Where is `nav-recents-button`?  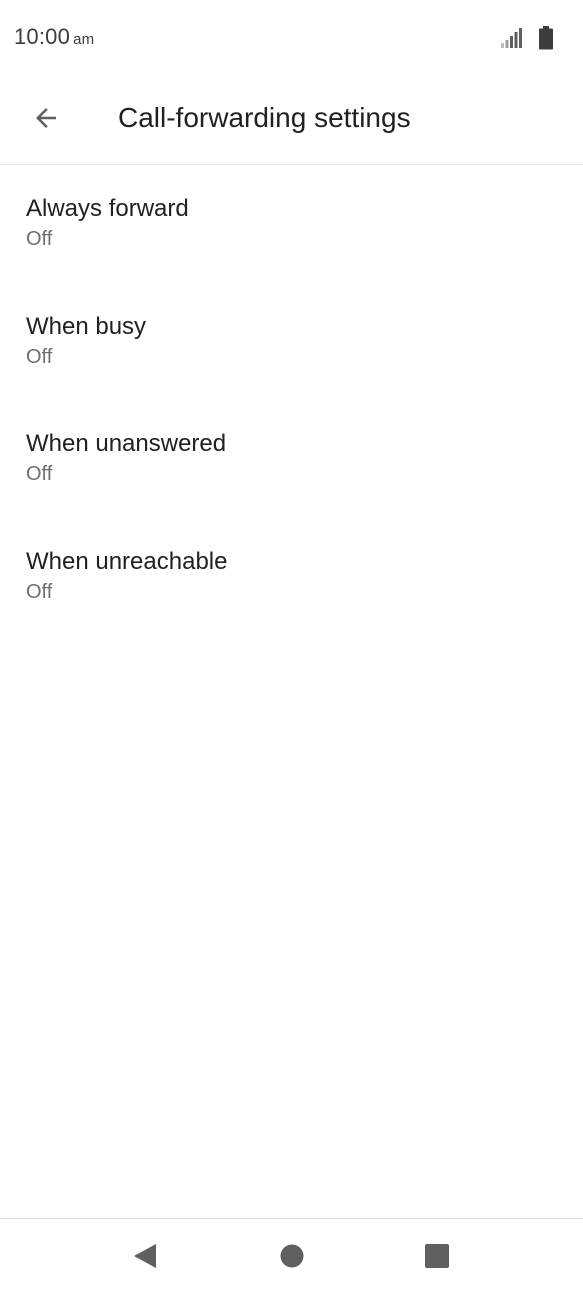
nav-recents-button is located at coordinates (437, 1258).